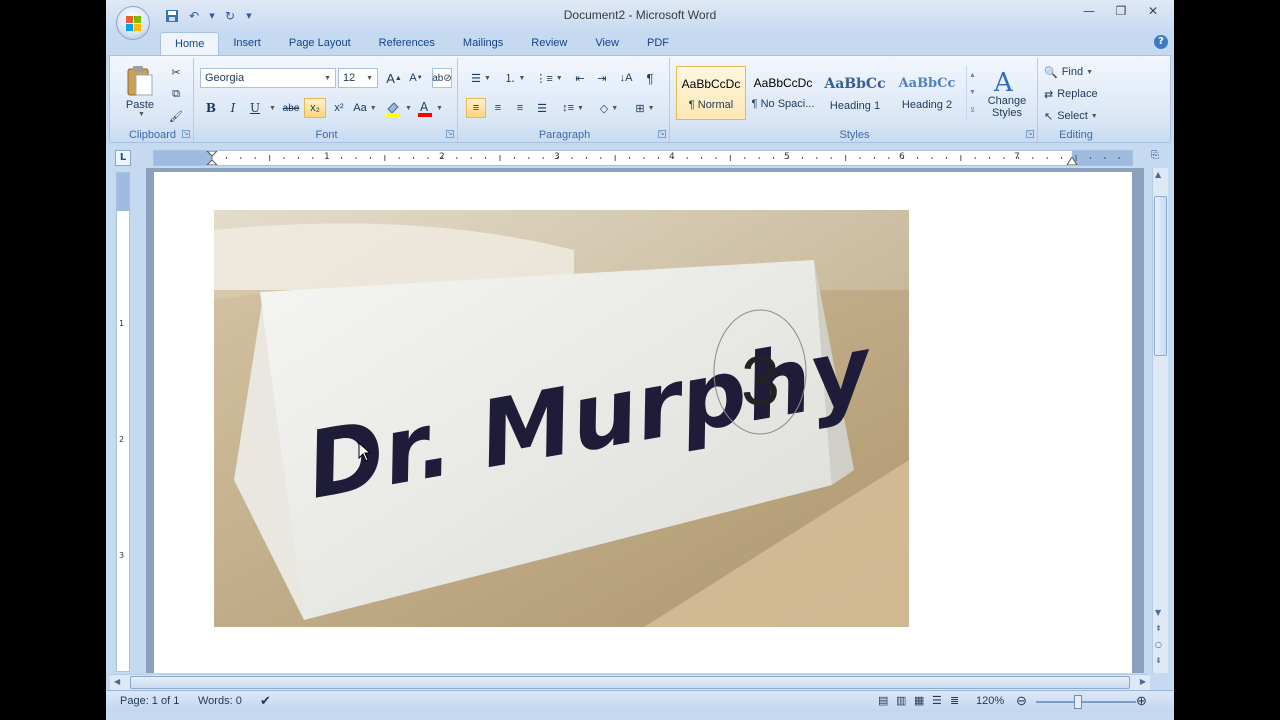  What do you see at coordinates (972, 110) in the screenshot?
I see `styles-more-icon: ⊻` at bounding box center [972, 110].